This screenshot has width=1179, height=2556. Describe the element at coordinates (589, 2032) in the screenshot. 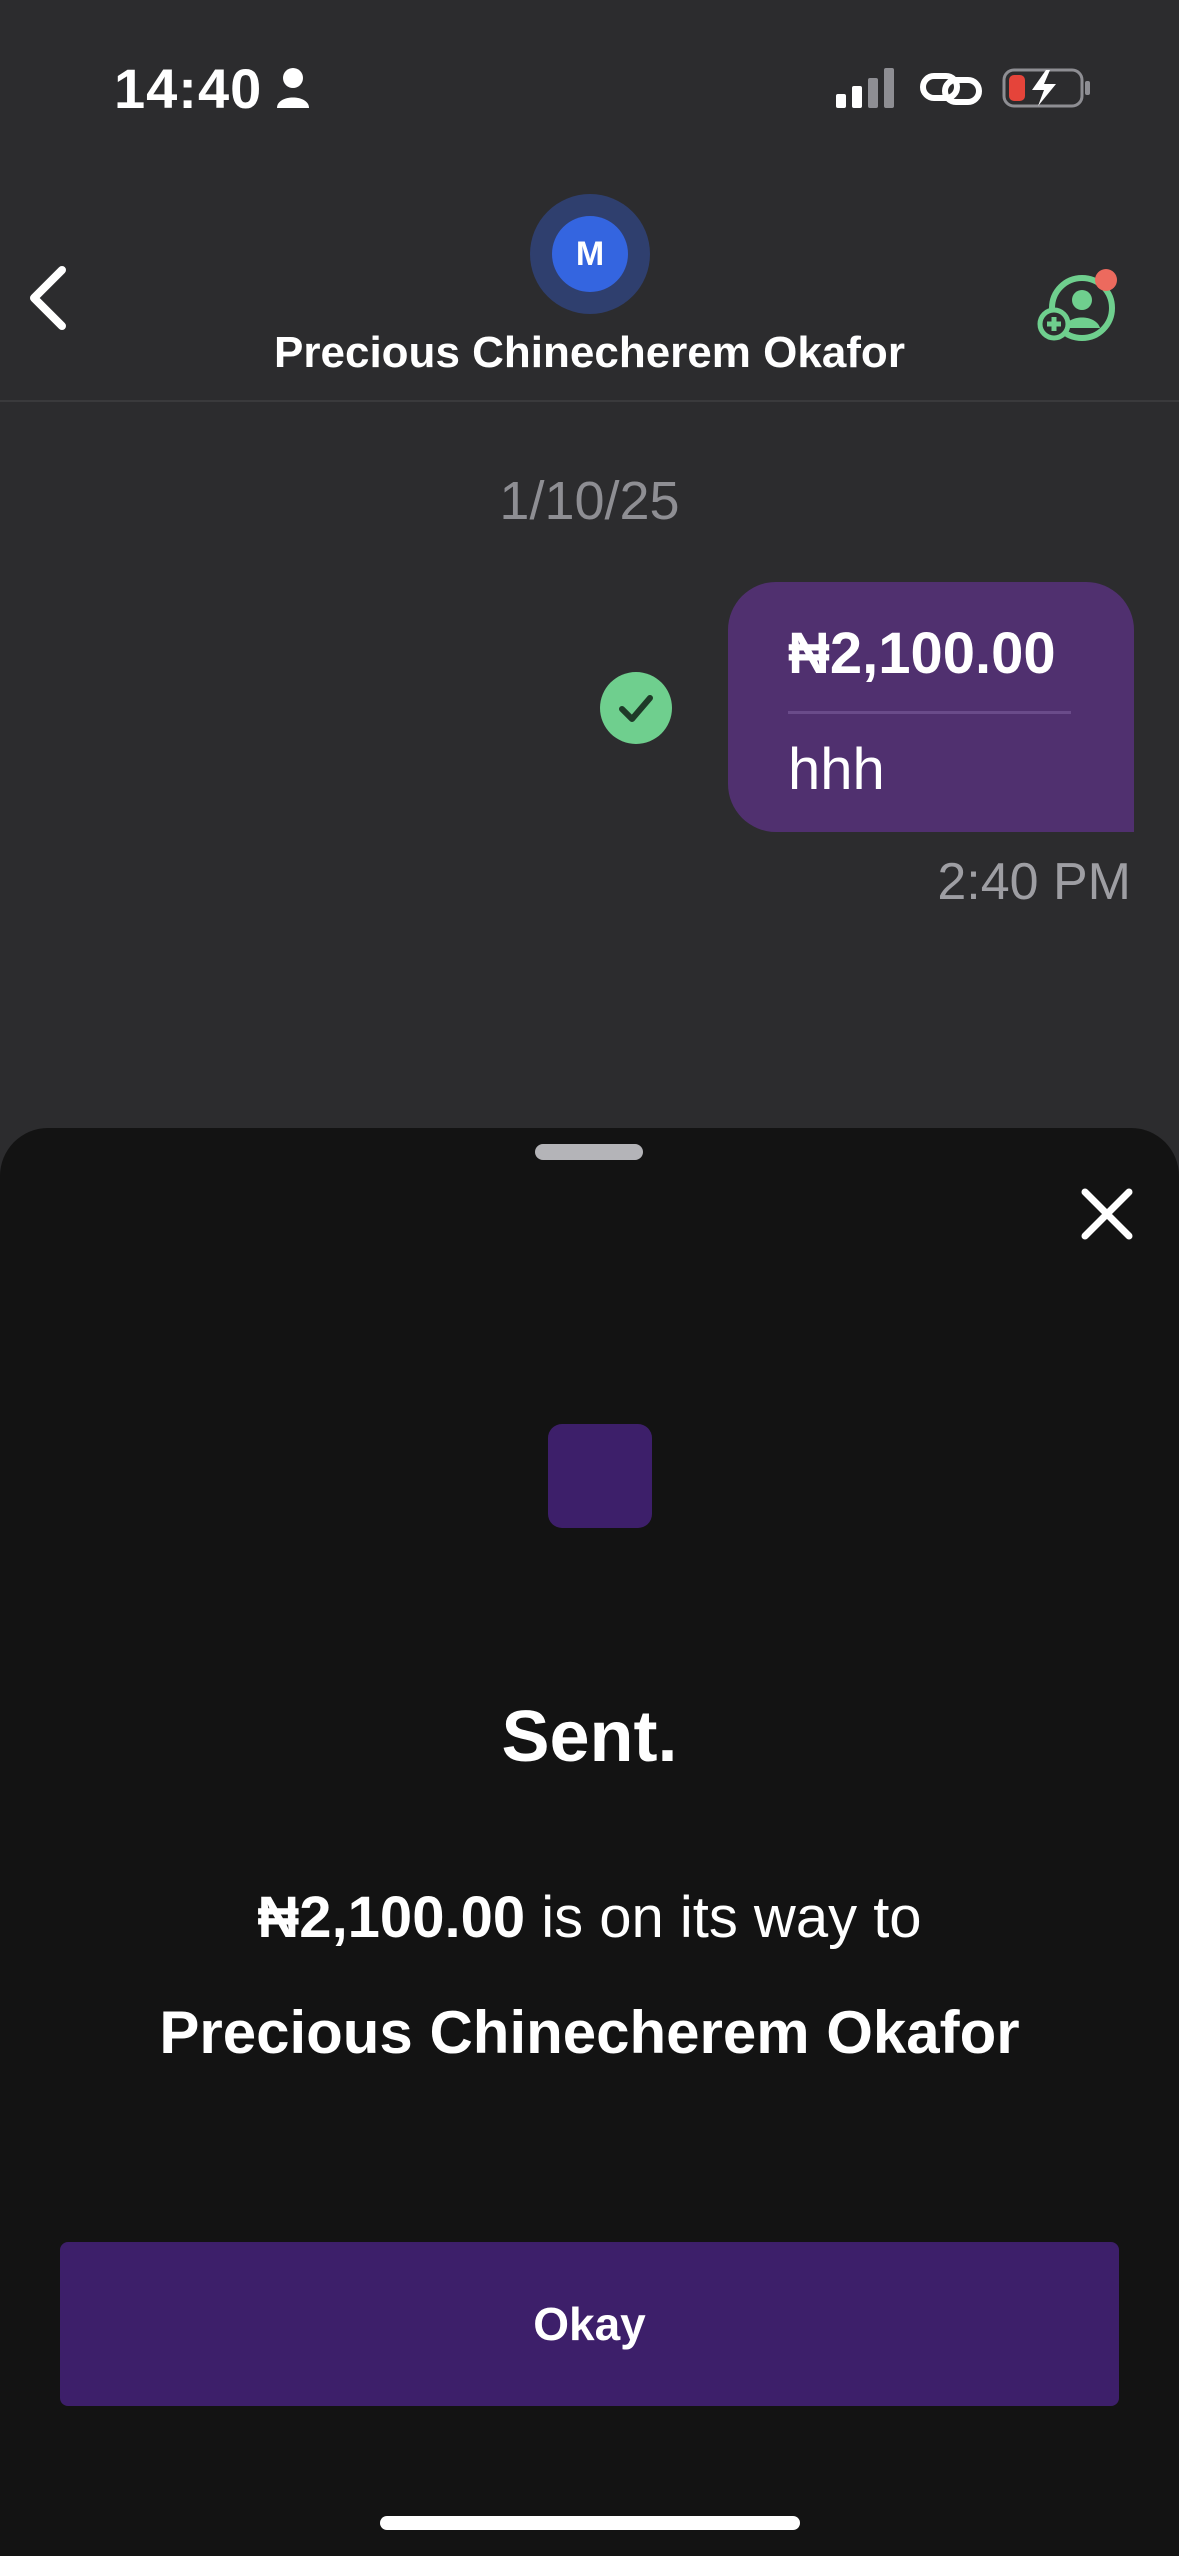

I see `sent-recipient: Precious Chinecherem Okafor` at that location.